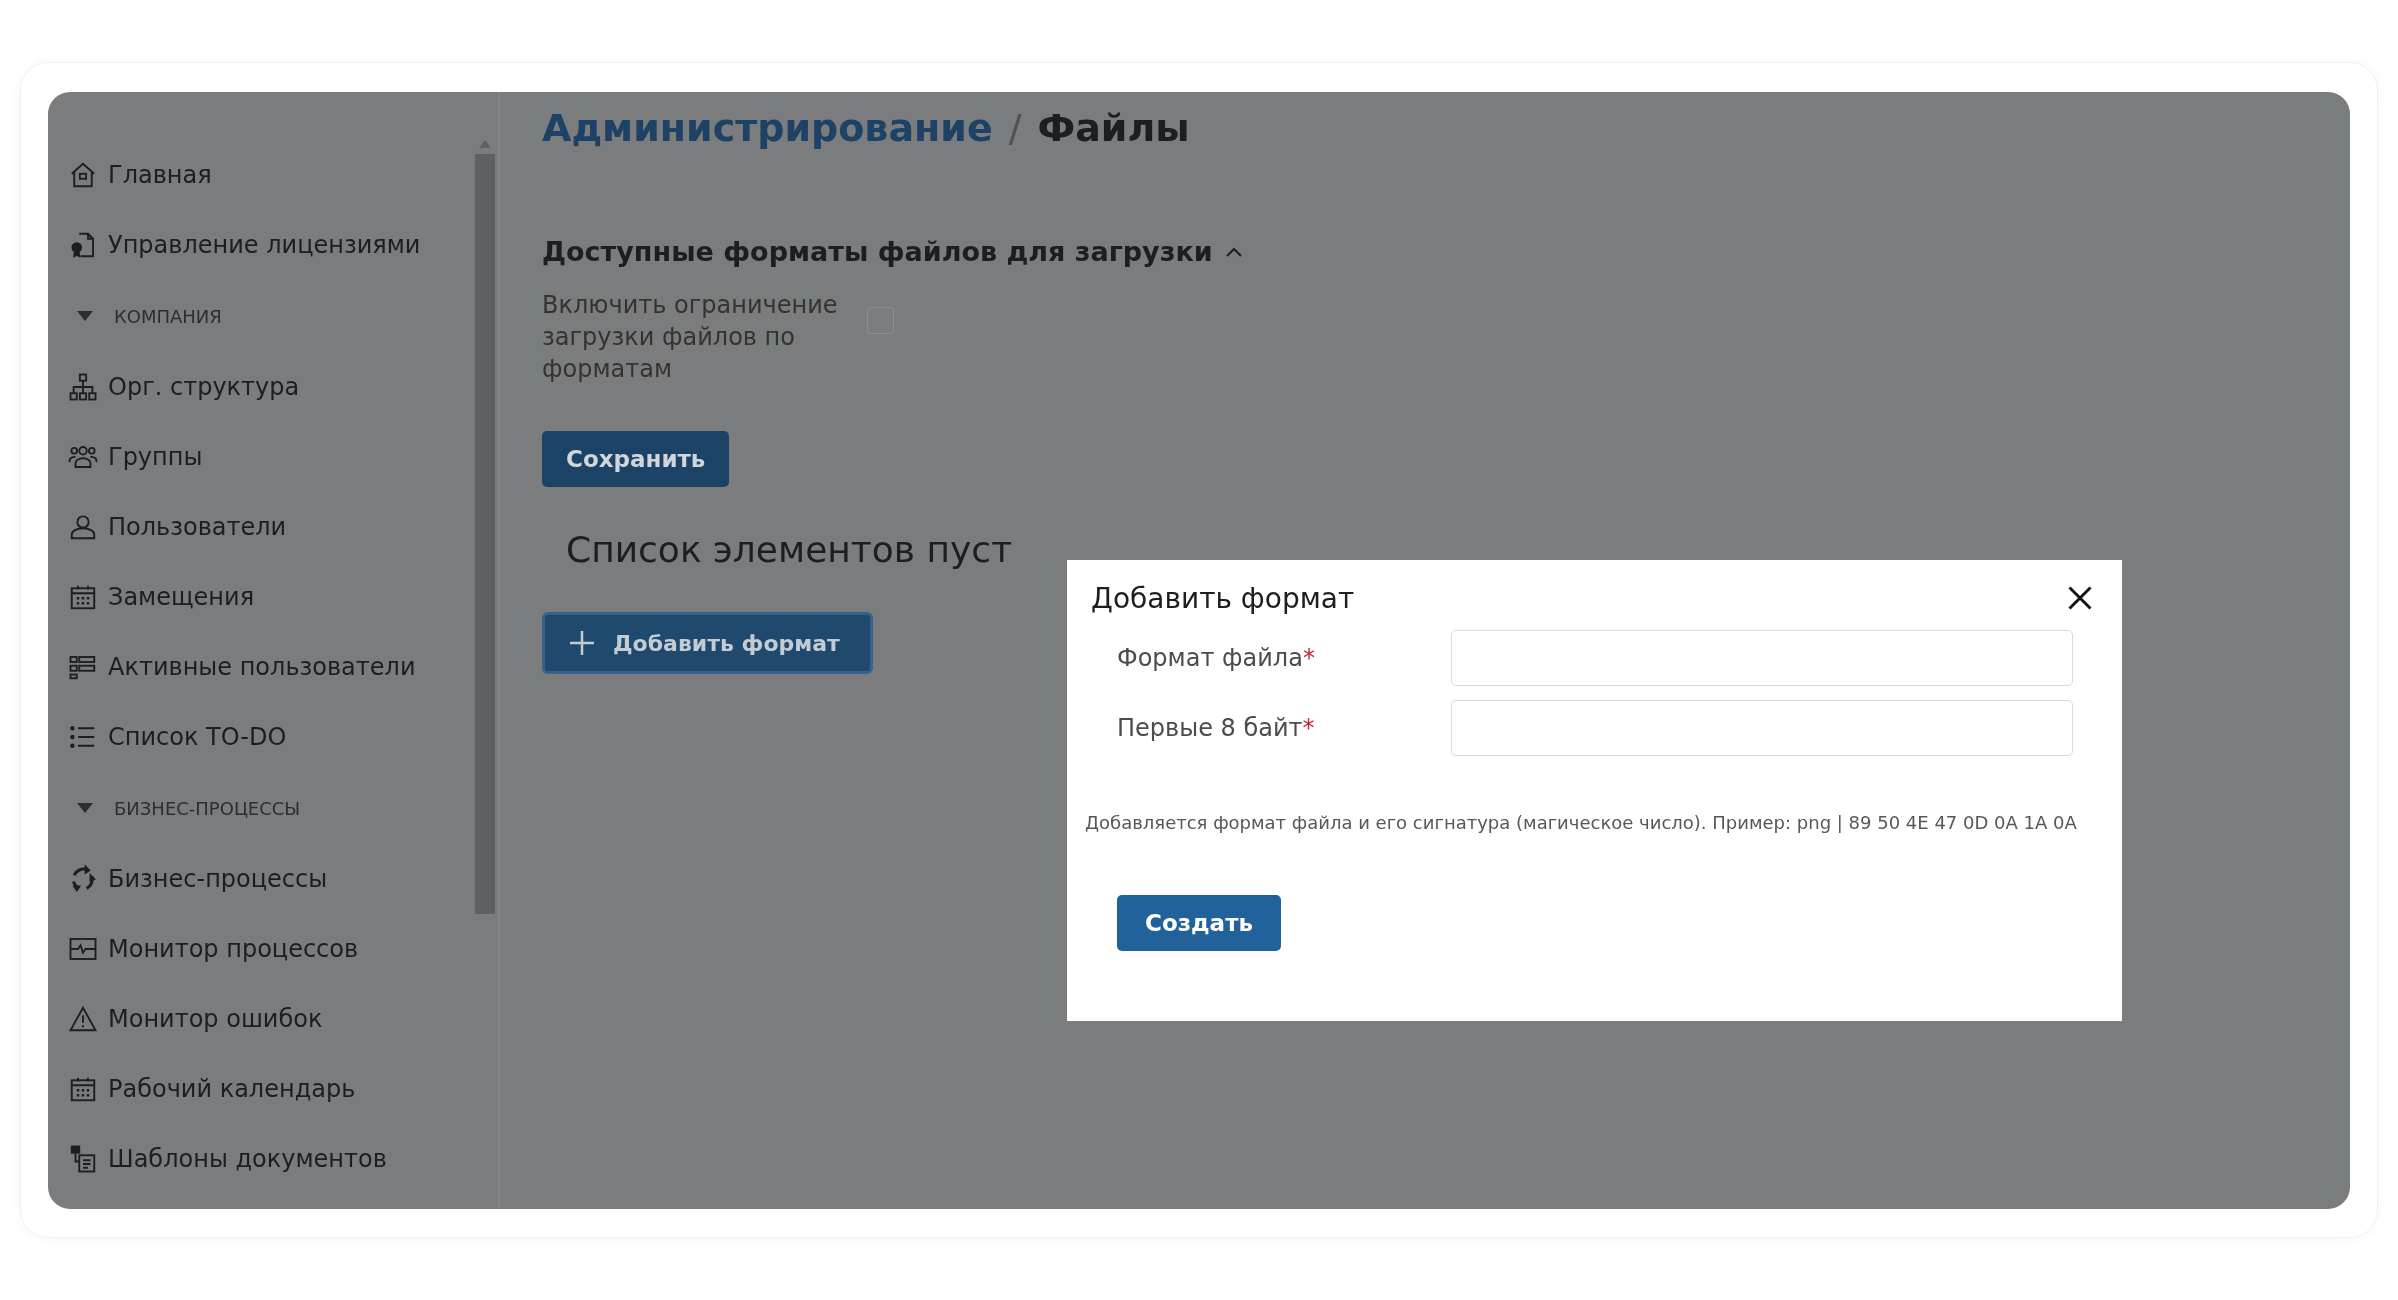 Image resolution: width=2398 pixels, height=1300 pixels. Describe the element at coordinates (197, 737) in the screenshot. I see `sidebar-item: Список TO-DO` at that location.